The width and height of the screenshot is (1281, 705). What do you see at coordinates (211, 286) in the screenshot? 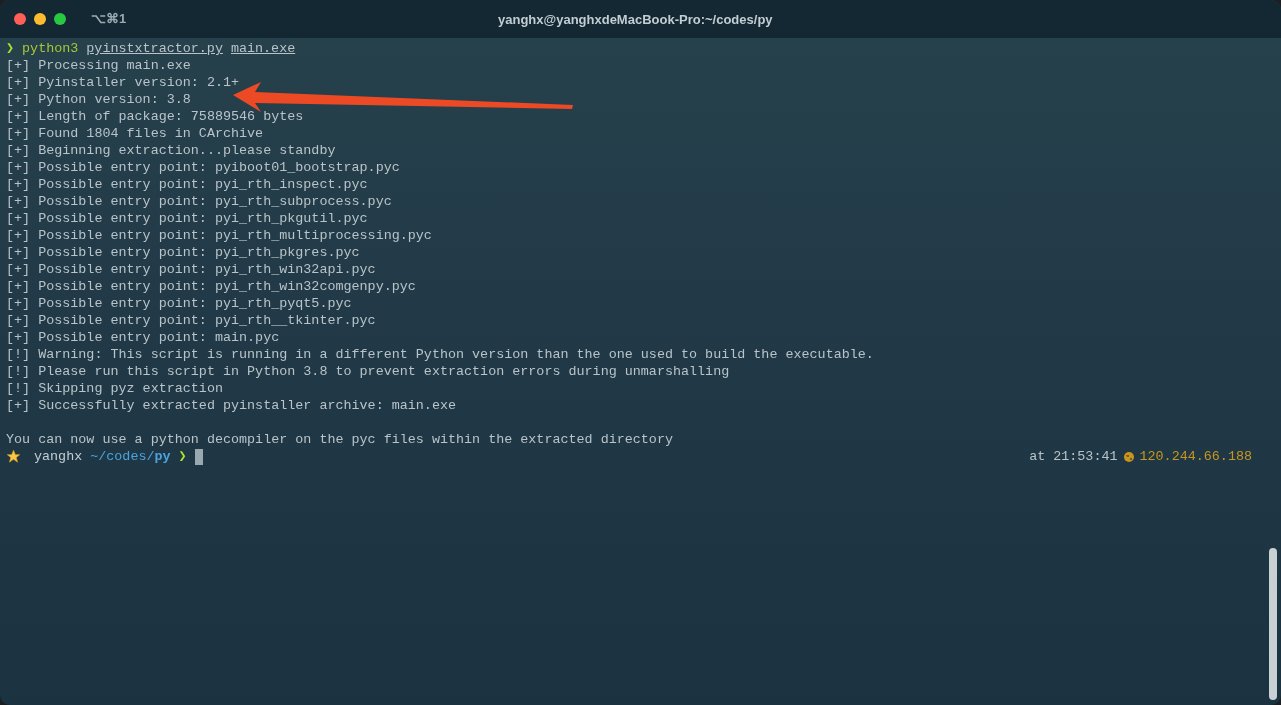
I see `output-line: [+] Possible entry point: pyi_rth_win32comgenpy.pyc` at bounding box center [211, 286].